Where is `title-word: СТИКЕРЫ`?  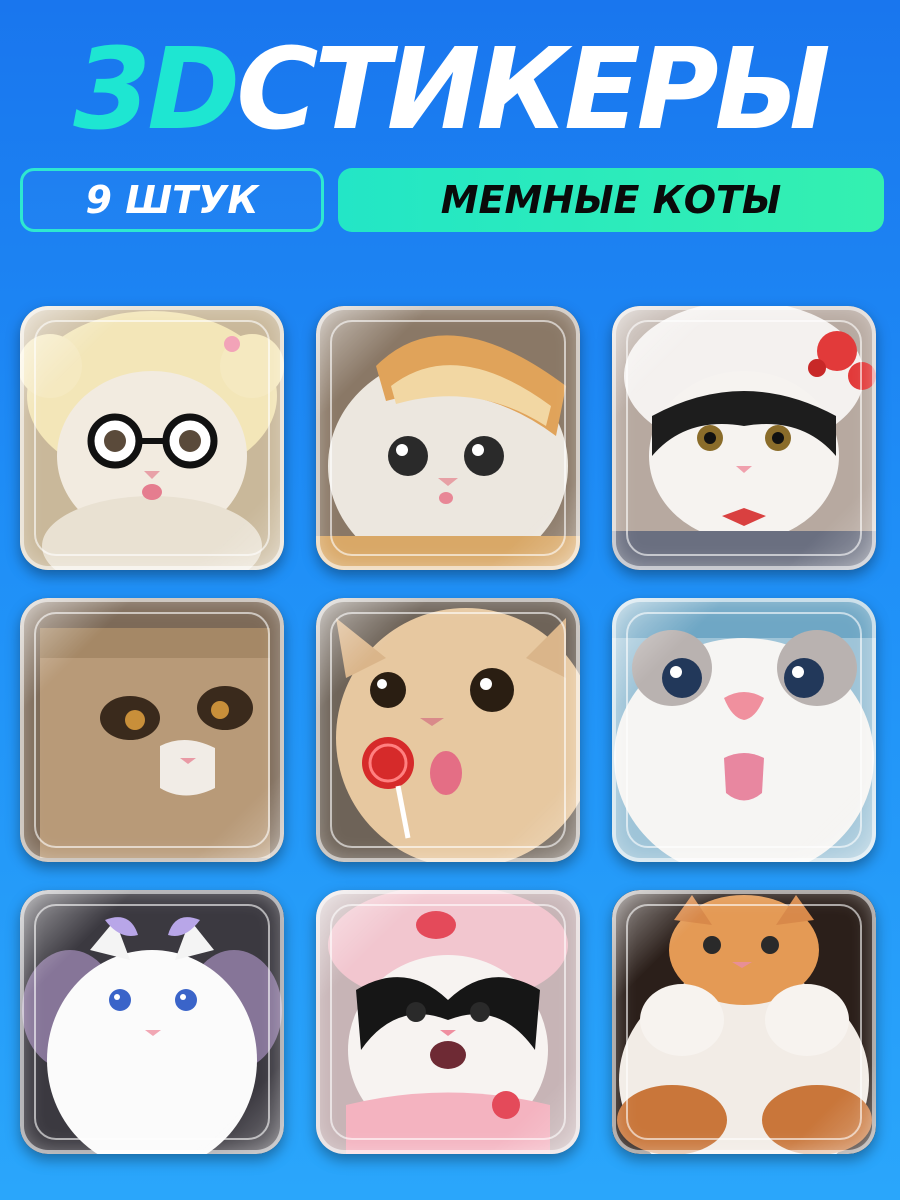 title-word: СТИКЕРЫ is located at coordinates (533, 90).